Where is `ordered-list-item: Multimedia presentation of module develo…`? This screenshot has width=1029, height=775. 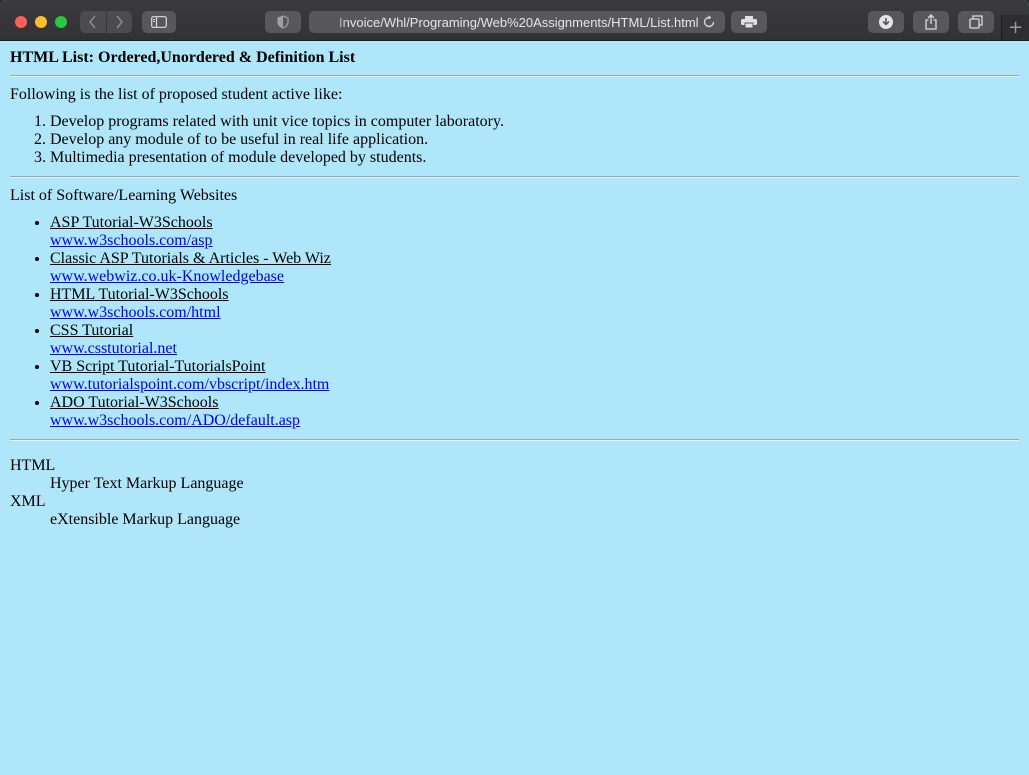
ordered-list-item: Multimedia presentation of module develo… is located at coordinates (534, 158).